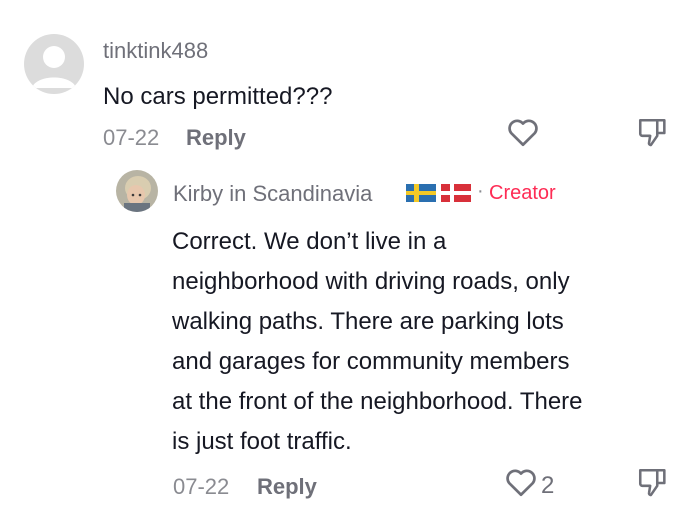 This screenshot has height=513, width=700. Describe the element at coordinates (371, 281) in the screenshot. I see `reply-text-line: neighborhood with driving roads, only` at that location.